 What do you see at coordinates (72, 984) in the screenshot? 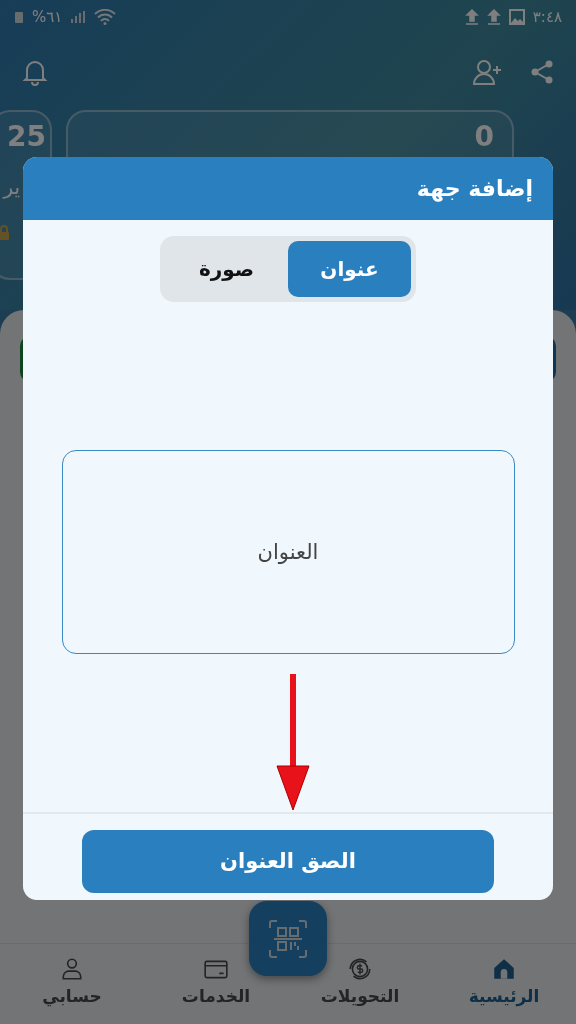
I see `nav-tab: حسابي` at bounding box center [72, 984].